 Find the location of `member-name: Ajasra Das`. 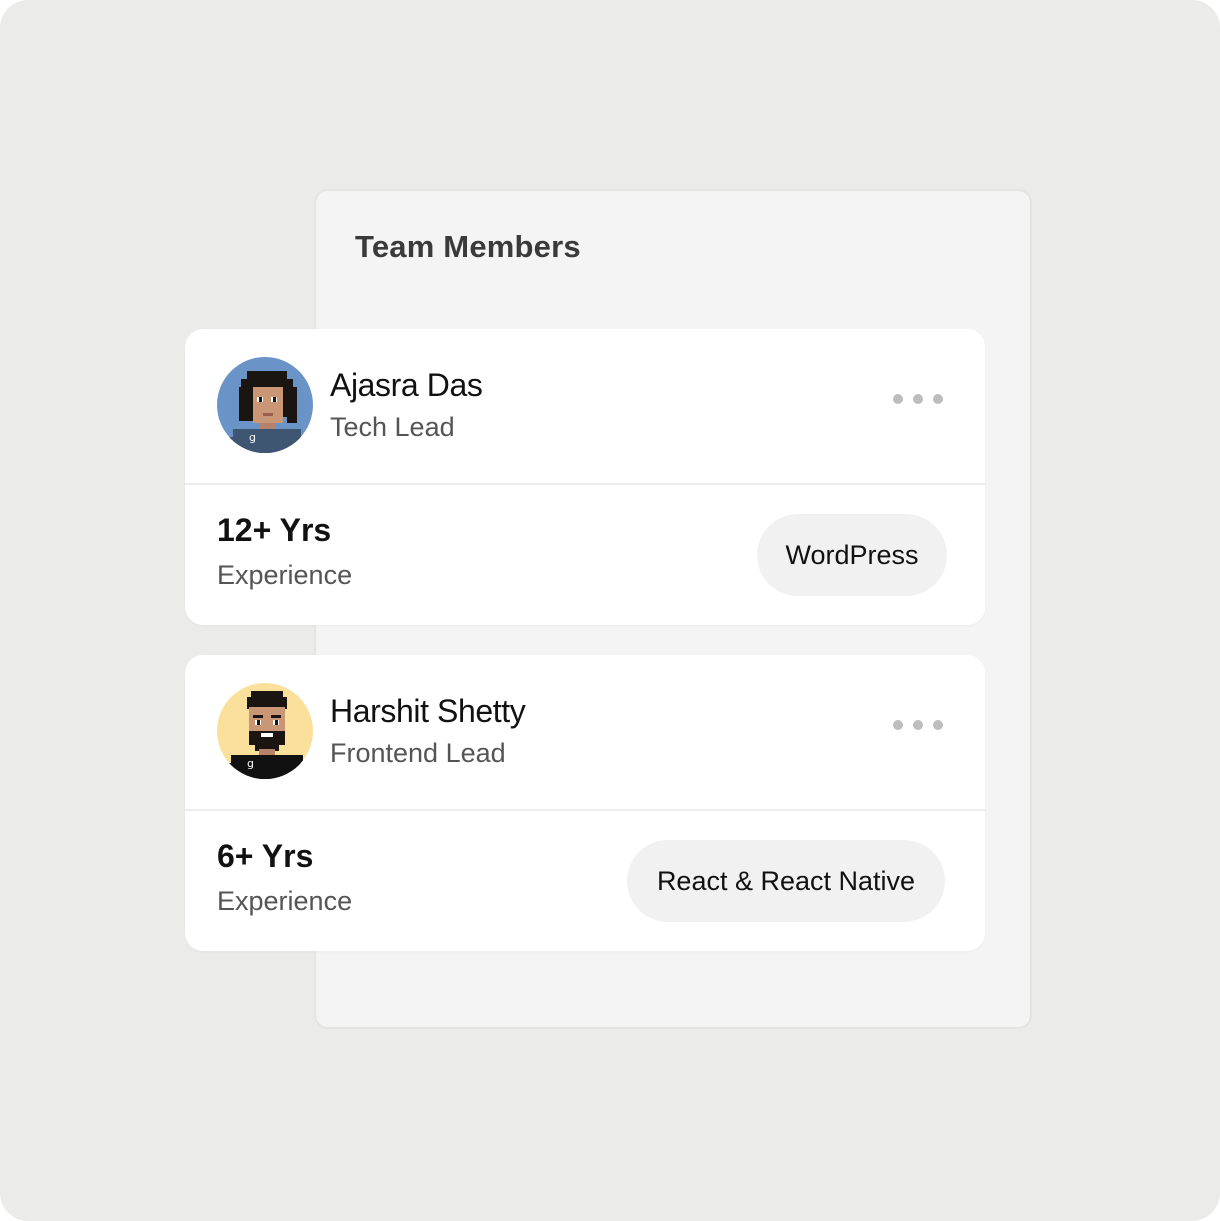

member-name: Ajasra Das is located at coordinates (406, 385).